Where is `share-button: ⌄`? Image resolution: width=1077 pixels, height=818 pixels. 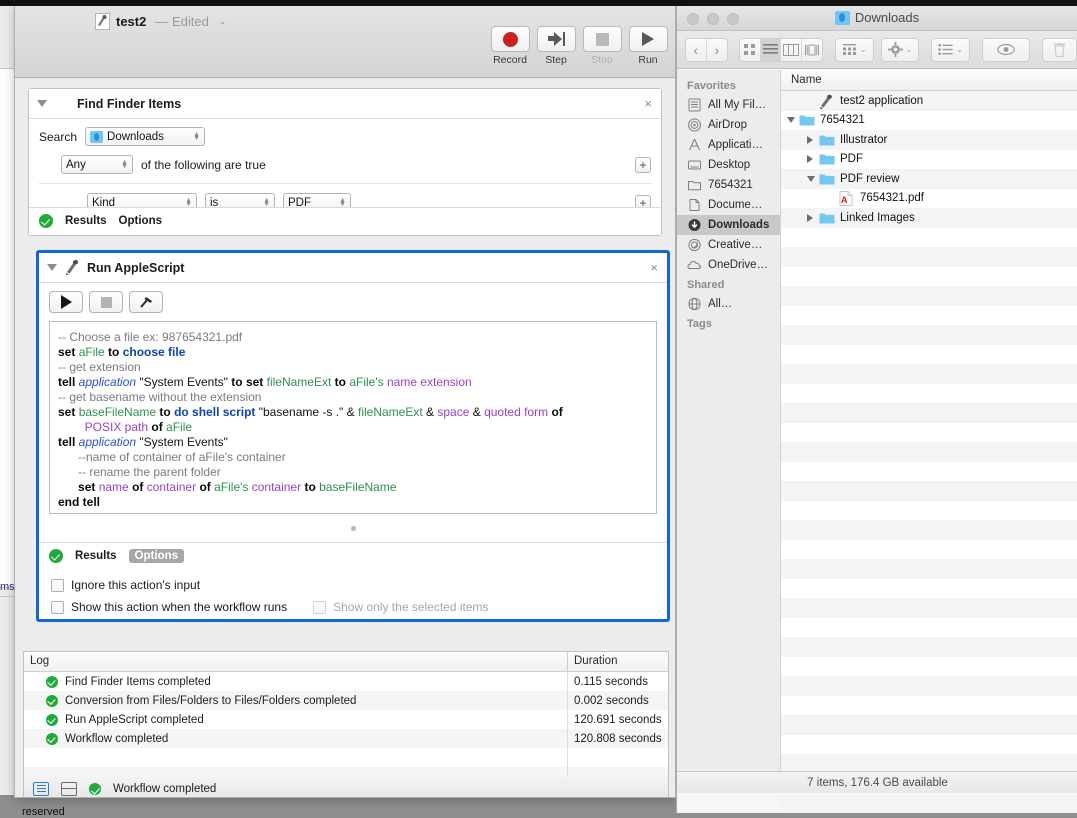
share-button: ⌄ is located at coordinates (950, 49).